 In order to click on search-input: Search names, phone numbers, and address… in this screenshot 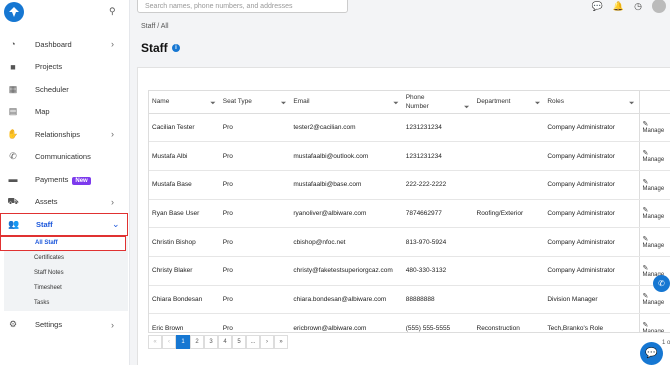, I will do `click(242, 6)`.